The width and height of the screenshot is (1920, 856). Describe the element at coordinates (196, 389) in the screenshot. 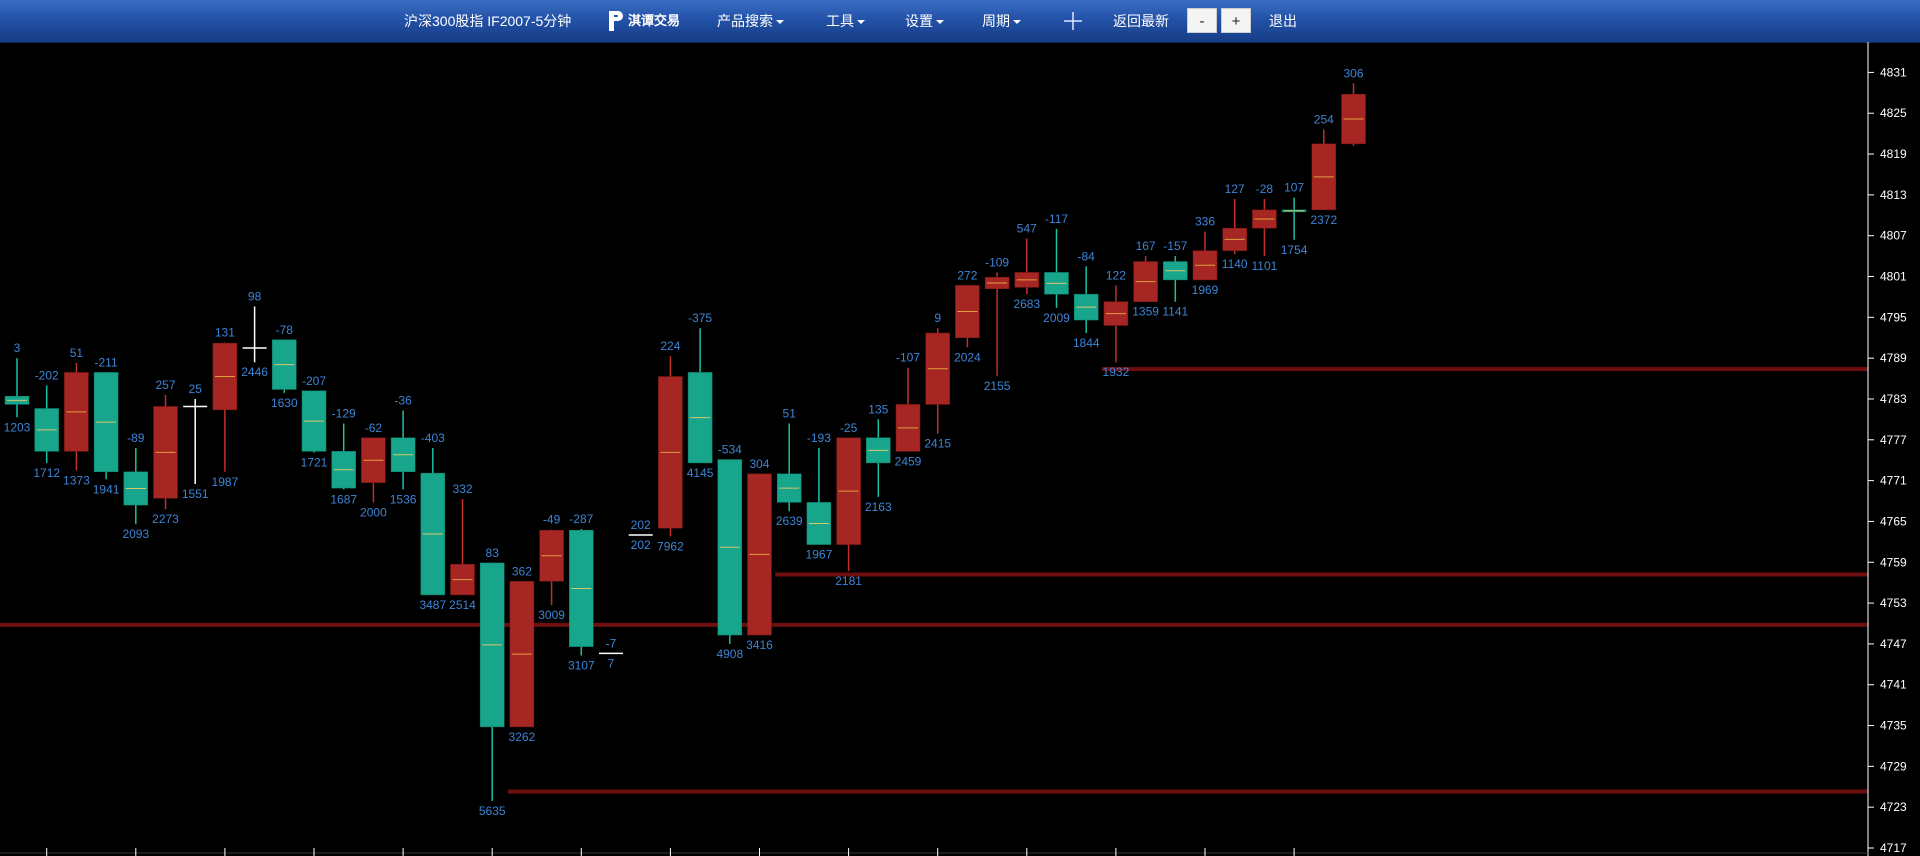

I see `candle-top-label: 25` at that location.